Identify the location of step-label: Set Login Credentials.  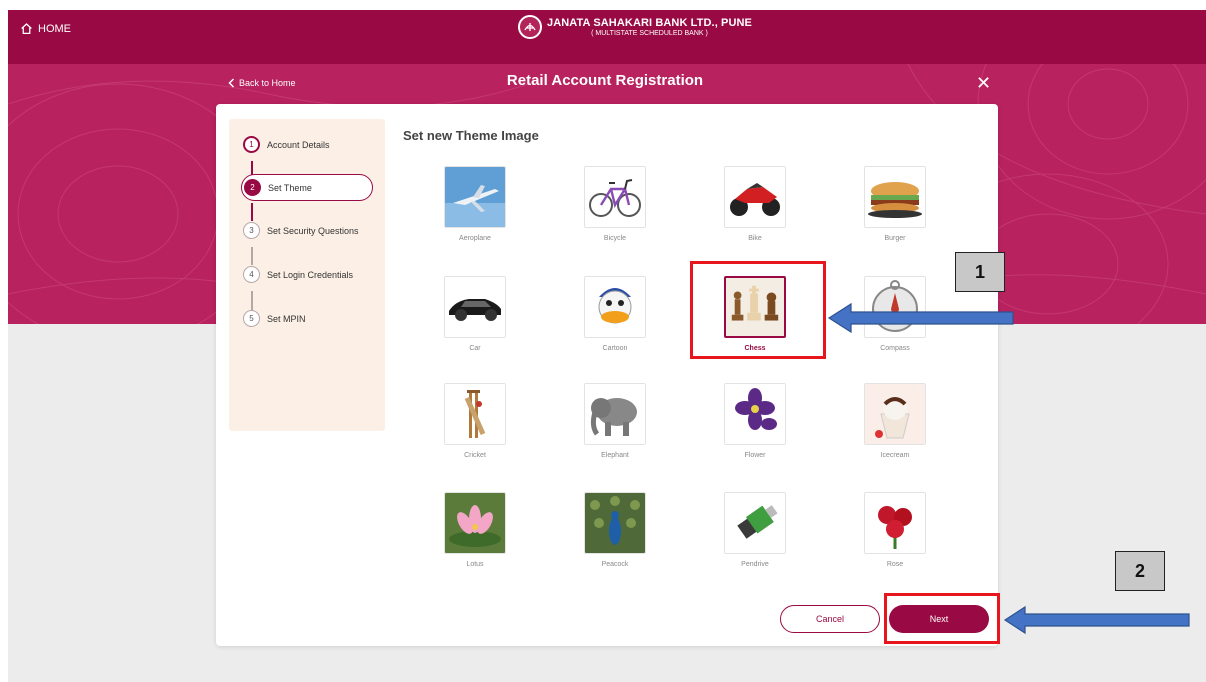
(310, 274).